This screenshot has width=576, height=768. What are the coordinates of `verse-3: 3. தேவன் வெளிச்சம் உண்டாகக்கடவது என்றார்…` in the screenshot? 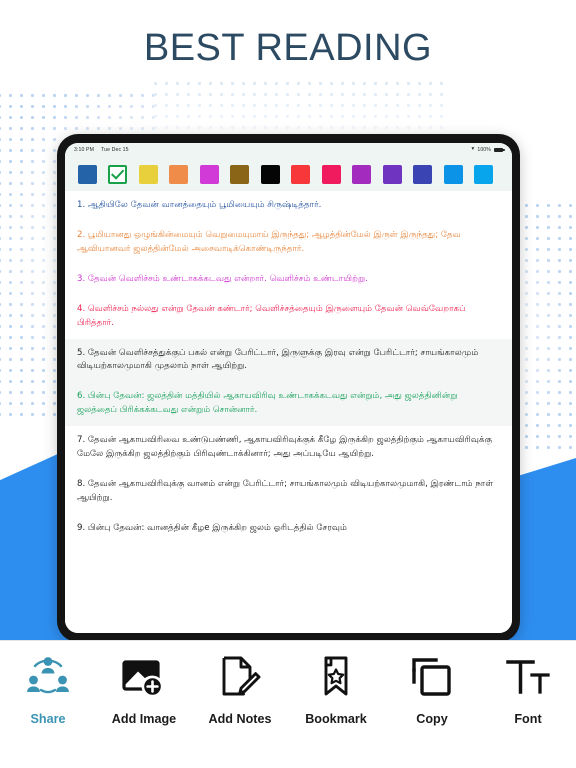 It's located at (288, 280).